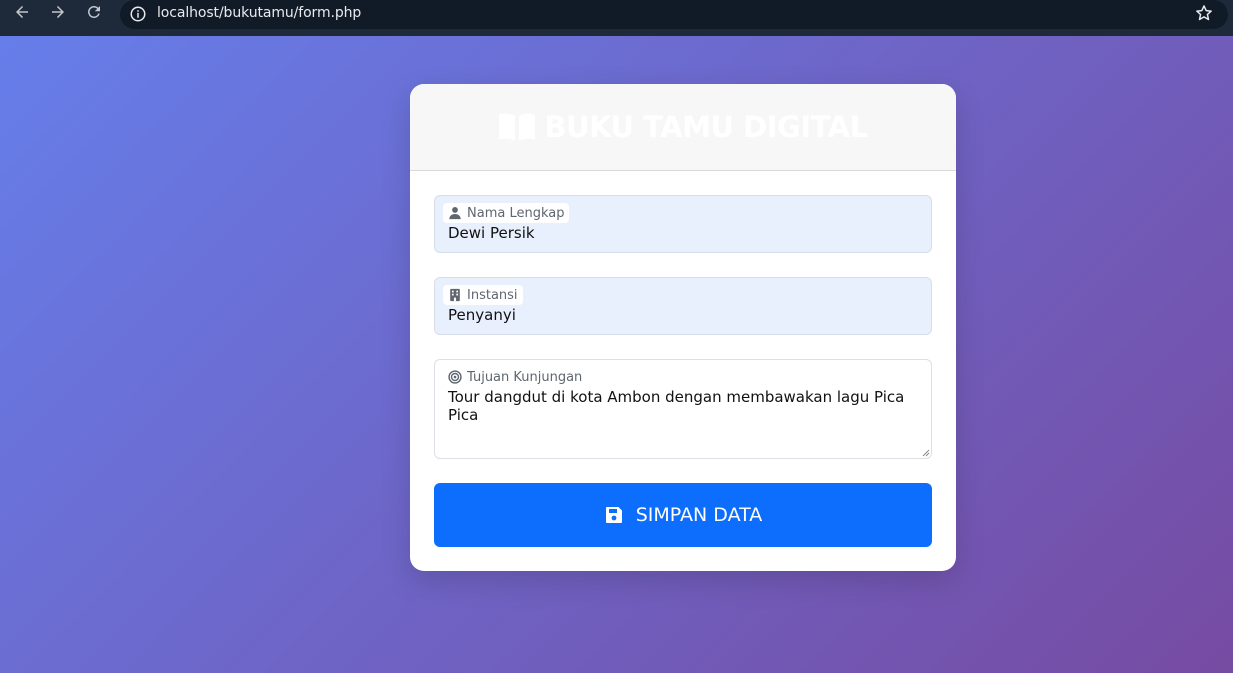 This screenshot has width=1233, height=673. Describe the element at coordinates (259, 13) in the screenshot. I see `url-text: localhost/bukutamu/form.php` at that location.